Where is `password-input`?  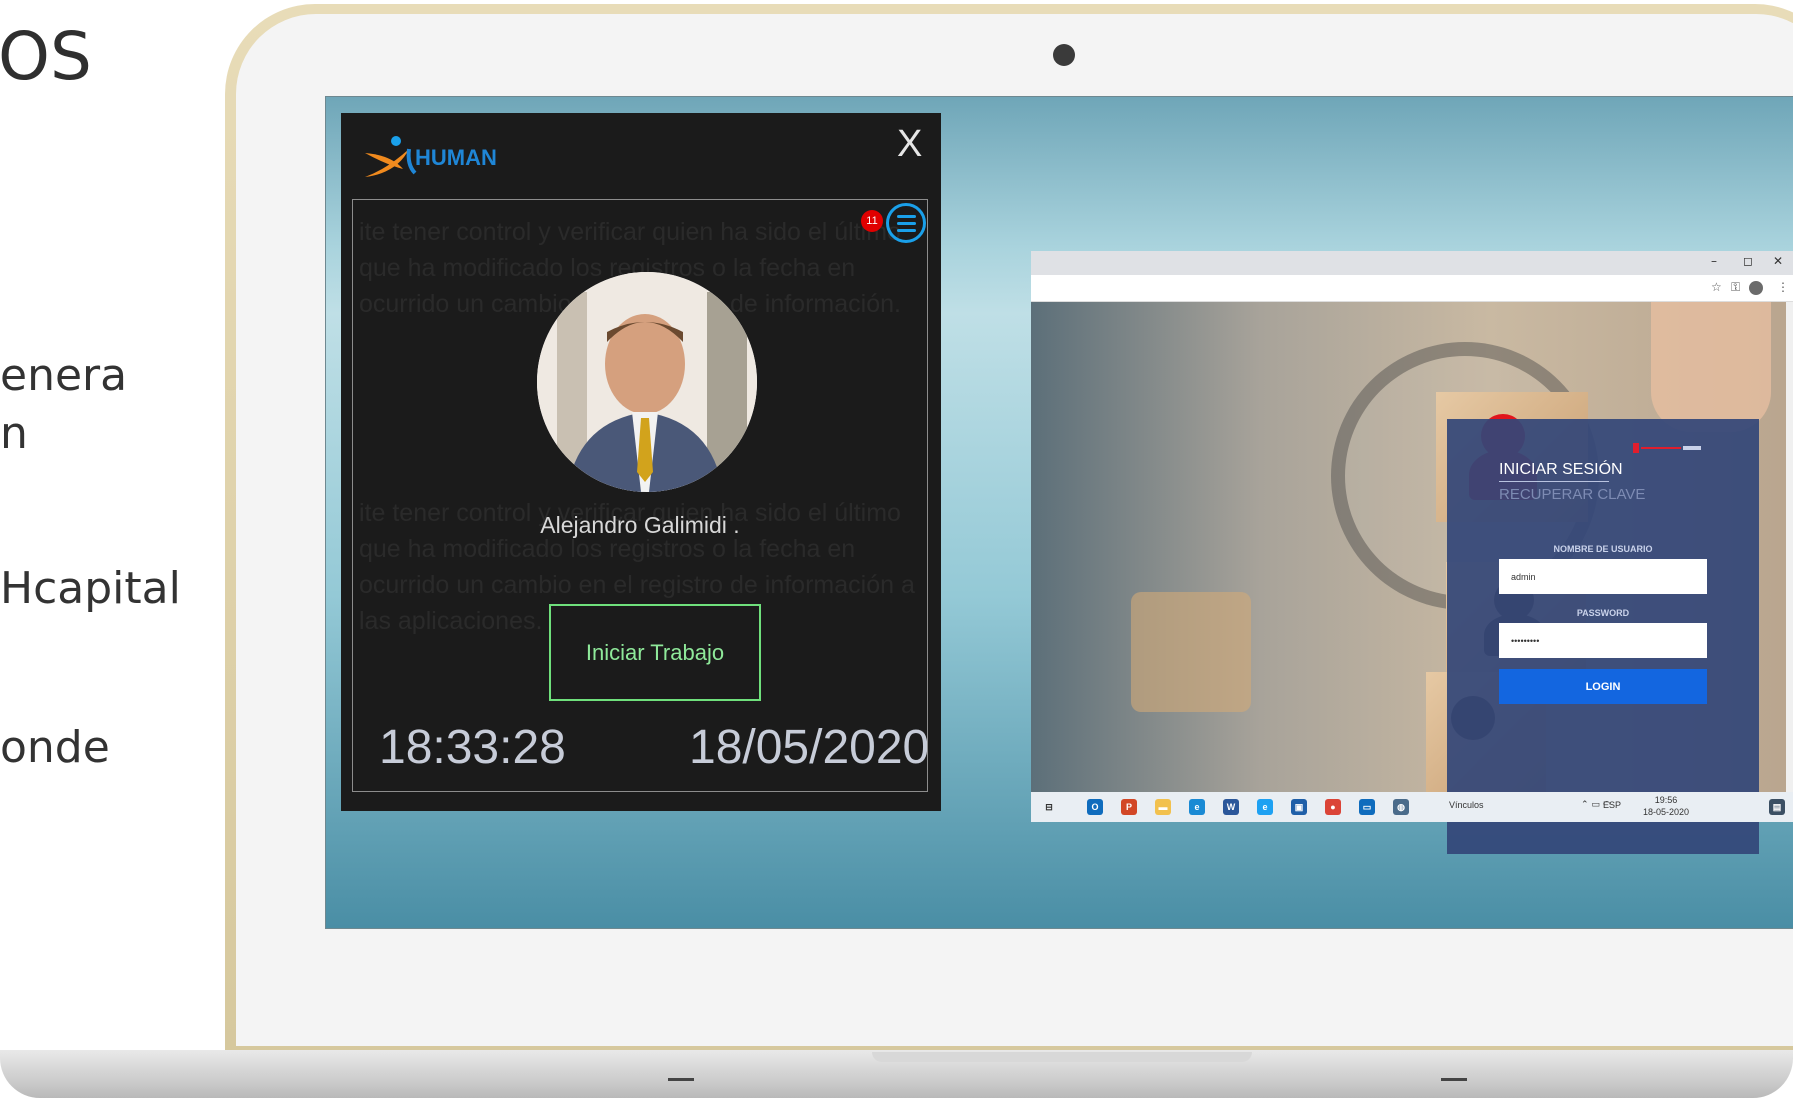 password-input is located at coordinates (1603, 640).